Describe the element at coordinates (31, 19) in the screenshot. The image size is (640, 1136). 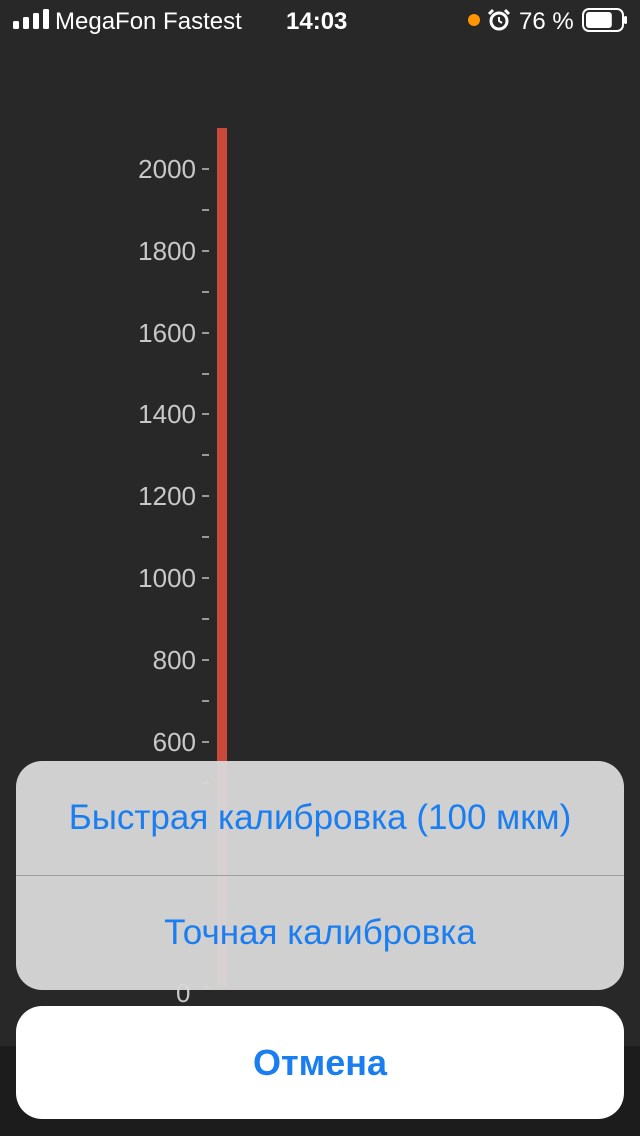
I see `signal-icon` at that location.